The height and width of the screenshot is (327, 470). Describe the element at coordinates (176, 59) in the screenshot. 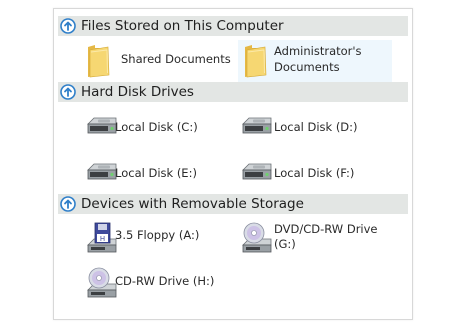

I see `item-label: Shared Documents` at that location.